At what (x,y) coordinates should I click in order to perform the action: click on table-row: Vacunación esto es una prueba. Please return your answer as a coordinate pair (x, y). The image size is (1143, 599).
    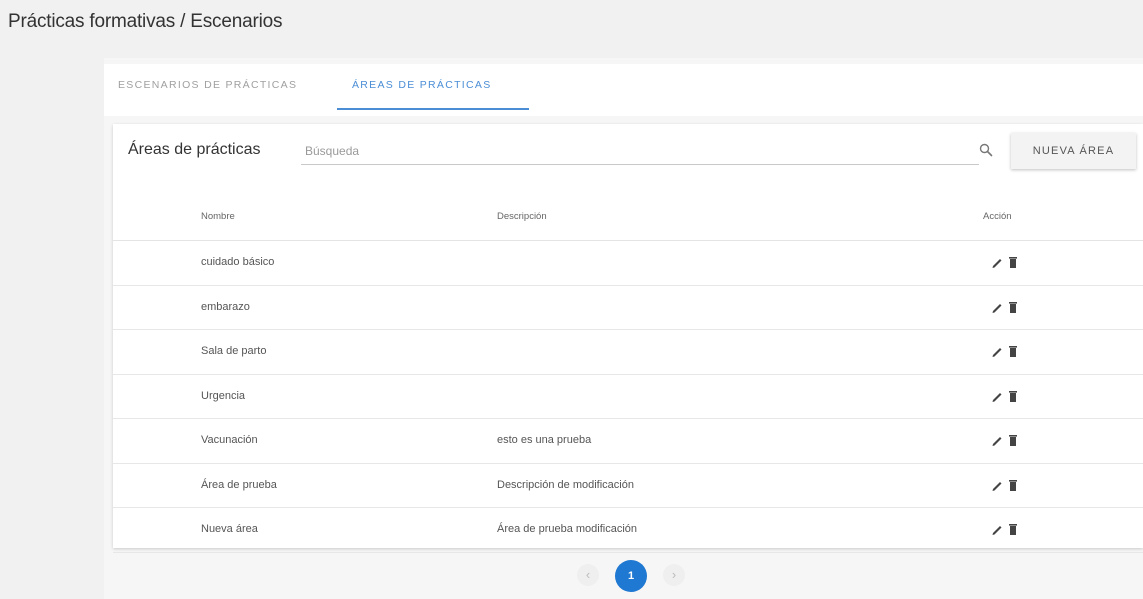
    Looking at the image, I should click on (628, 441).